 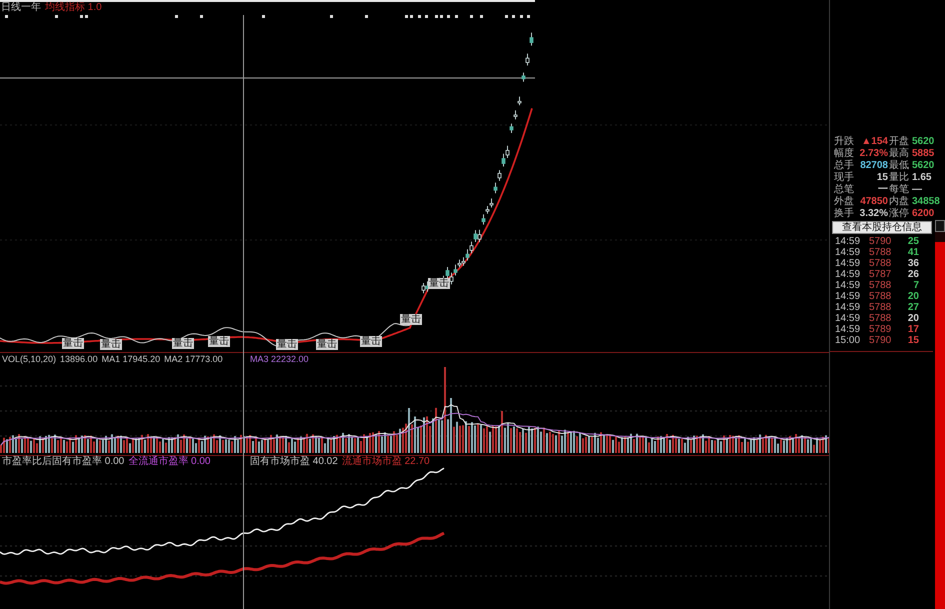 I want to click on field-value: 1.65, so click(x=921, y=178).